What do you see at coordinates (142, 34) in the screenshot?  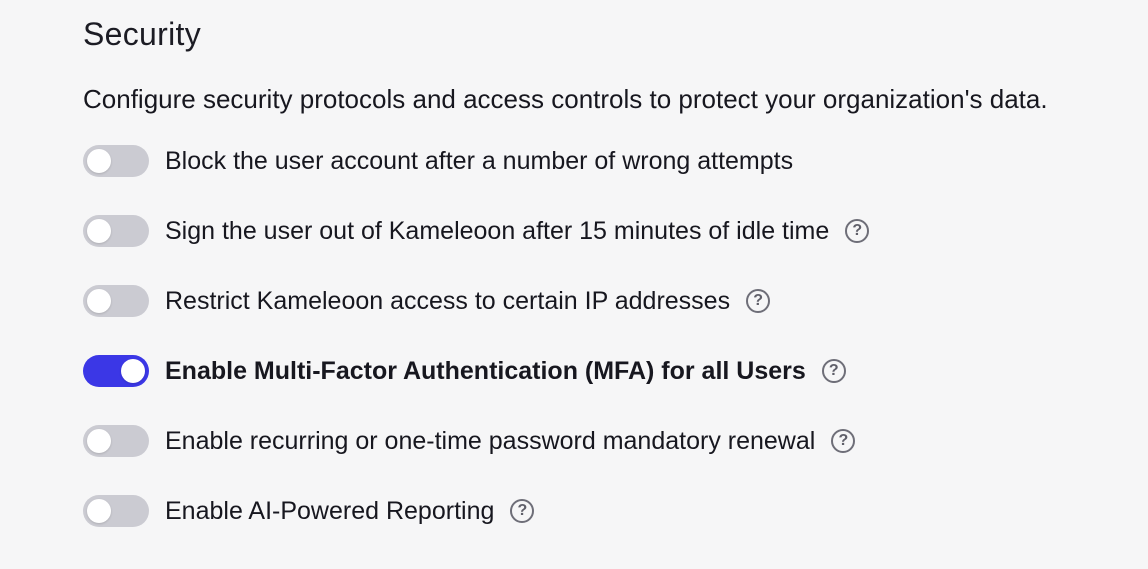 I see `page-title: Security` at bounding box center [142, 34].